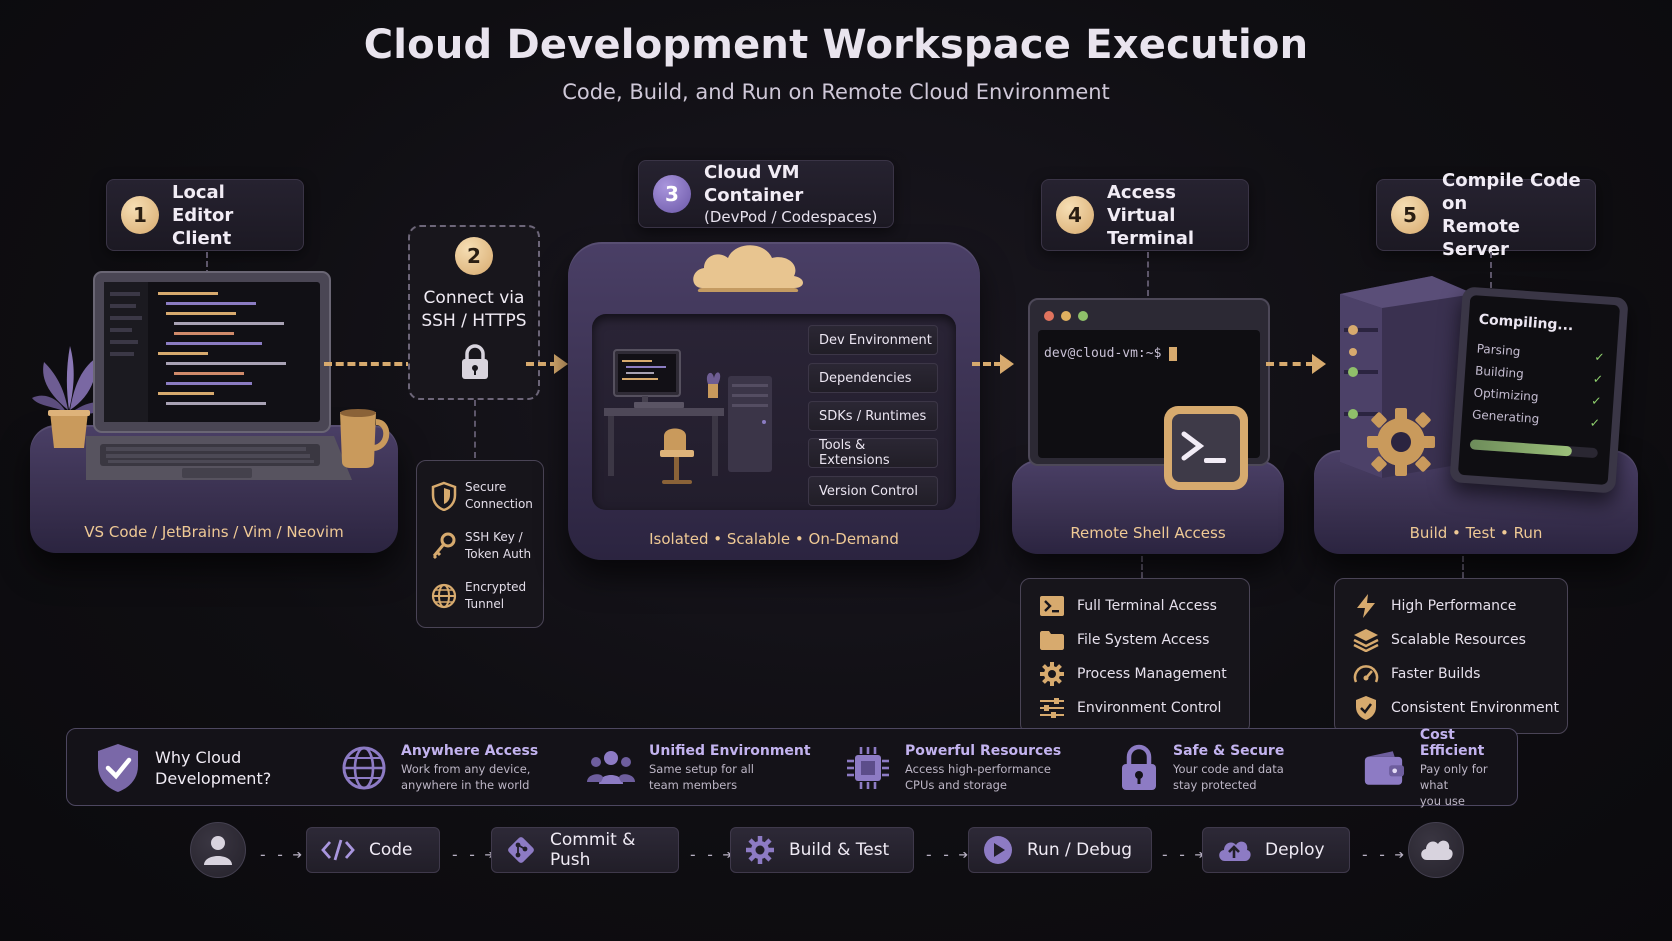  I want to click on step-2-number: 2, so click(474, 256).